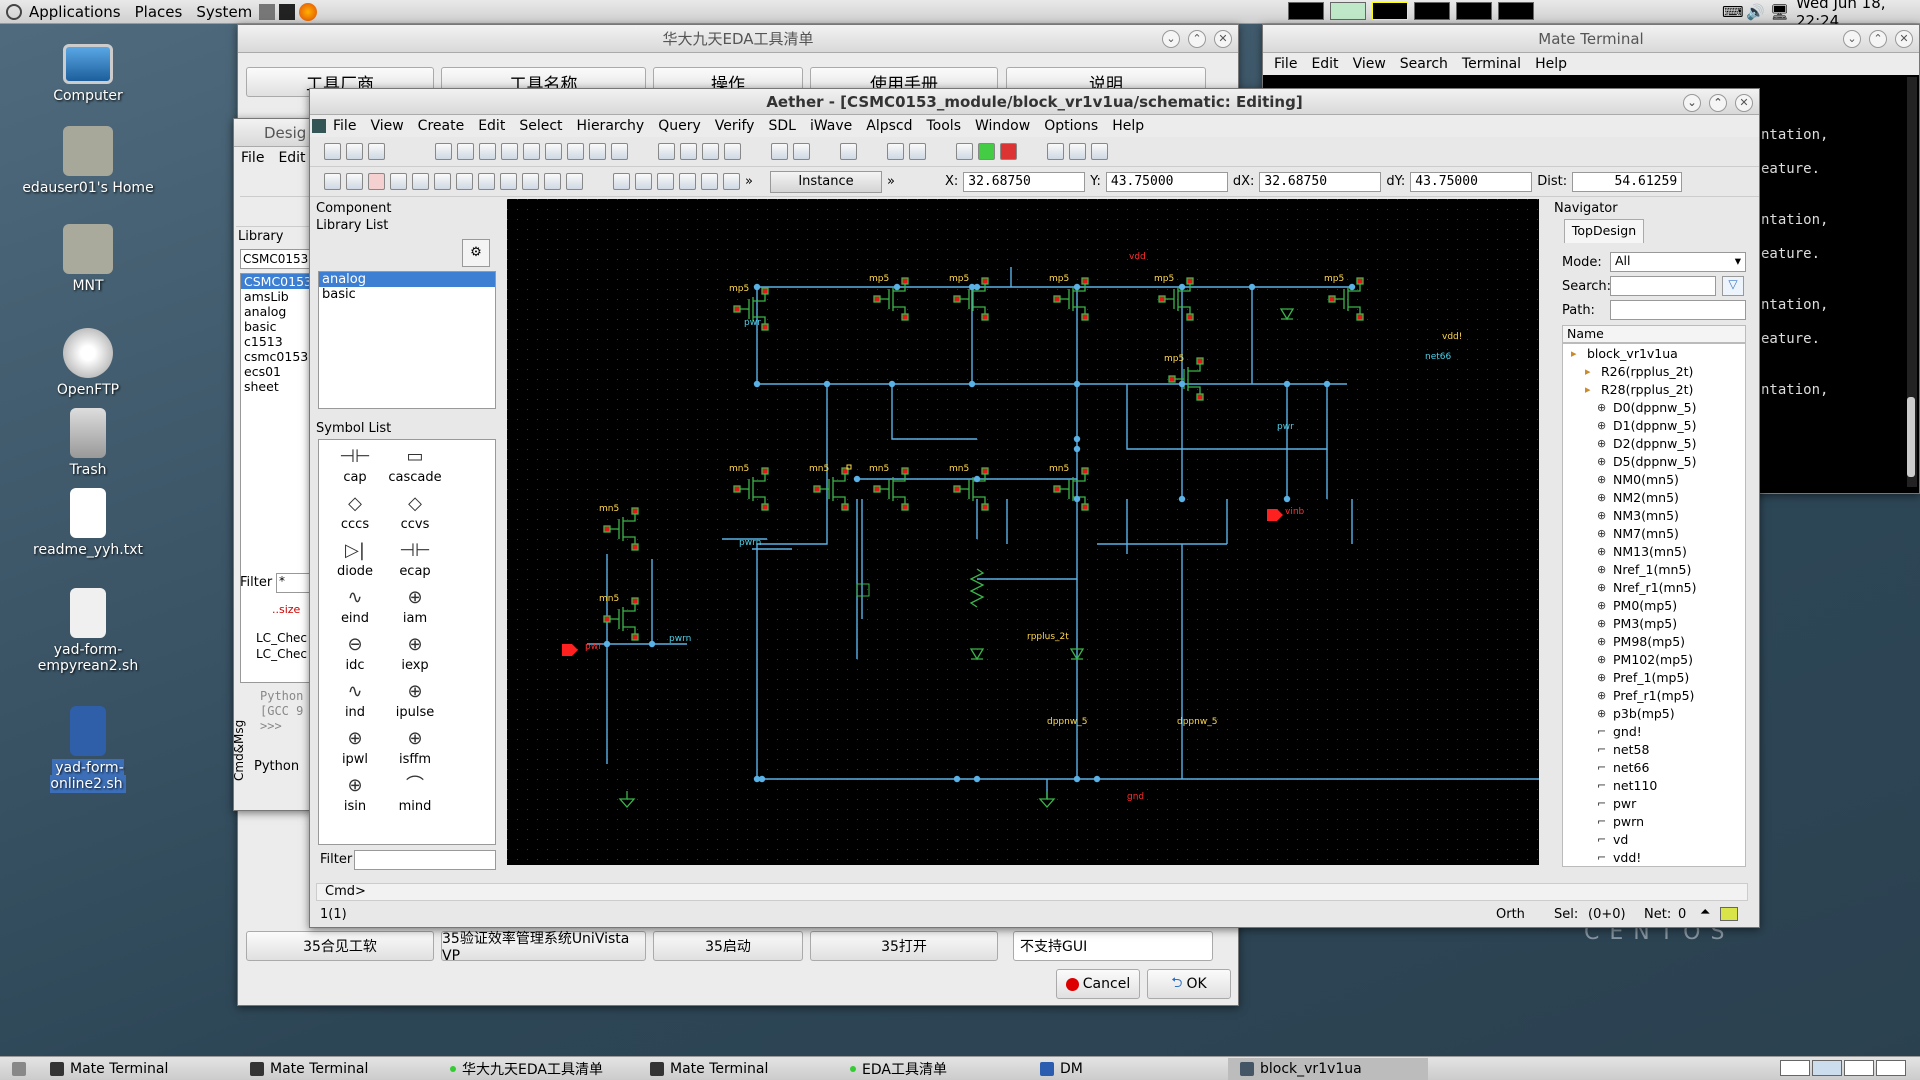 This screenshot has height=1080, width=1920. What do you see at coordinates (508, 181) in the screenshot?
I see `align-icon` at bounding box center [508, 181].